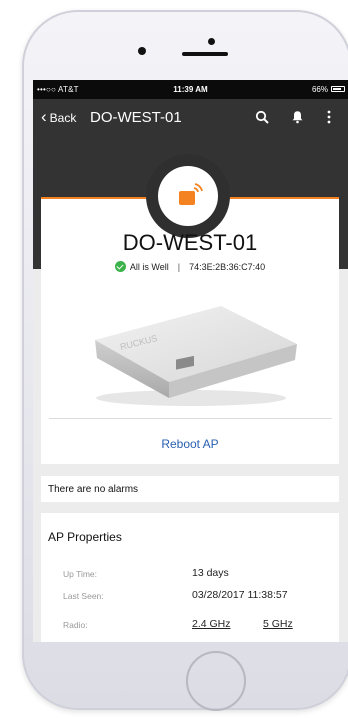 This screenshot has height=721, width=348. Describe the element at coordinates (190, 489) in the screenshot. I see `alarms-card: There are no alarms` at that location.